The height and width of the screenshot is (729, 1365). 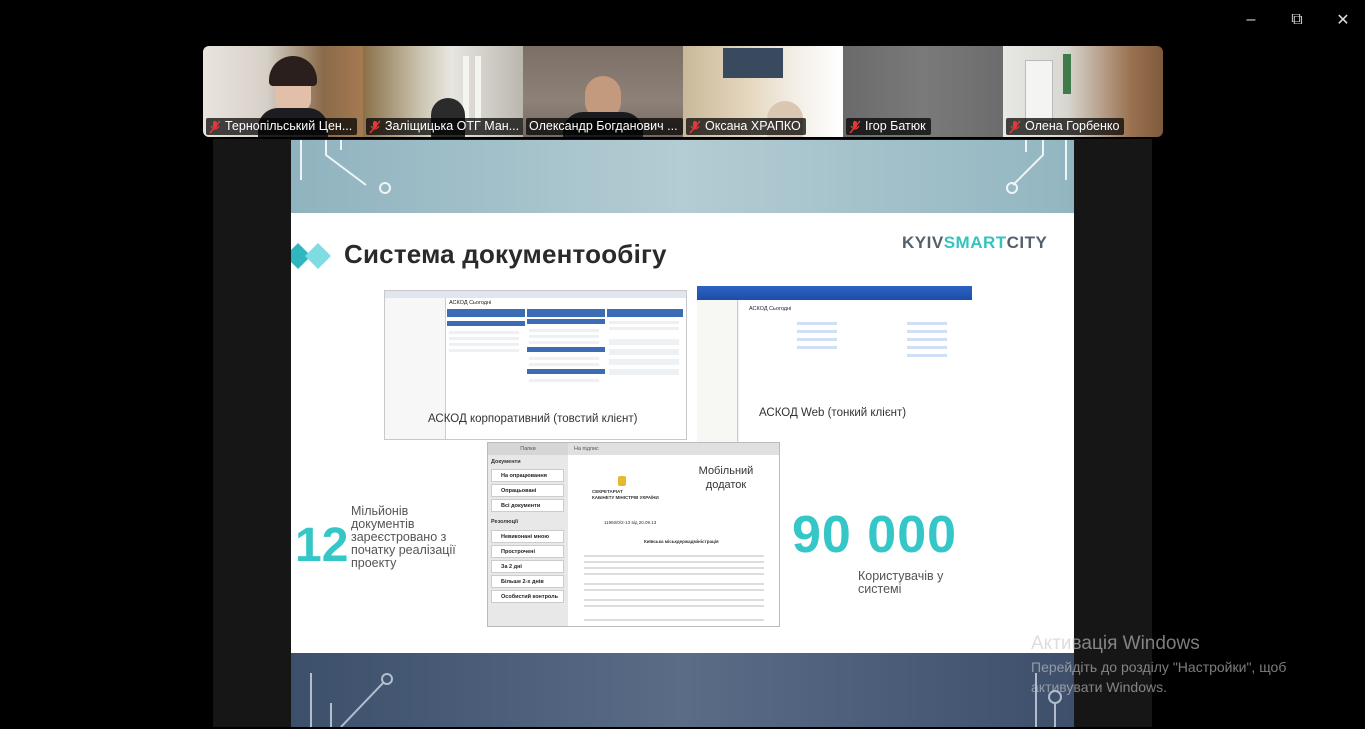 I want to click on doc-header: СЕКРЕТАРІАТ, so click(x=607, y=491).